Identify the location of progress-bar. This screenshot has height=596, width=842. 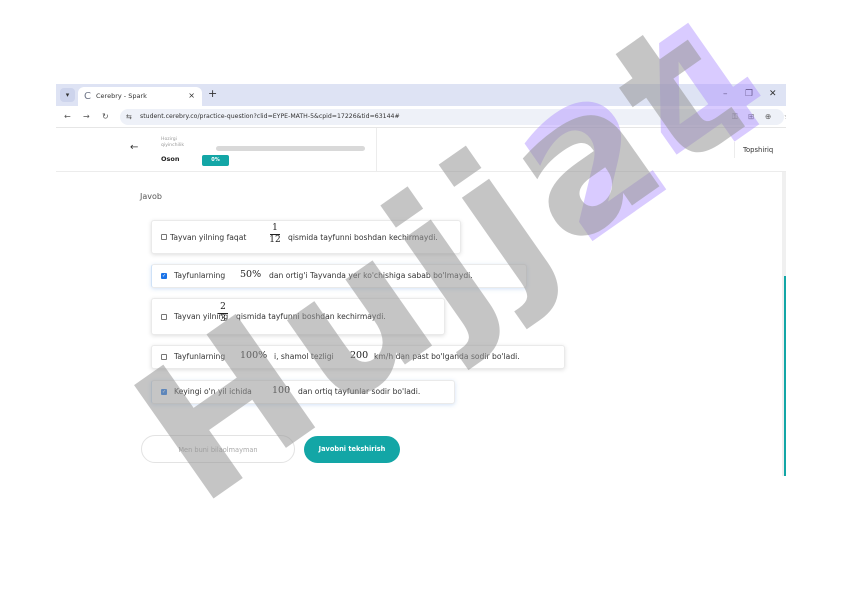
(290, 148).